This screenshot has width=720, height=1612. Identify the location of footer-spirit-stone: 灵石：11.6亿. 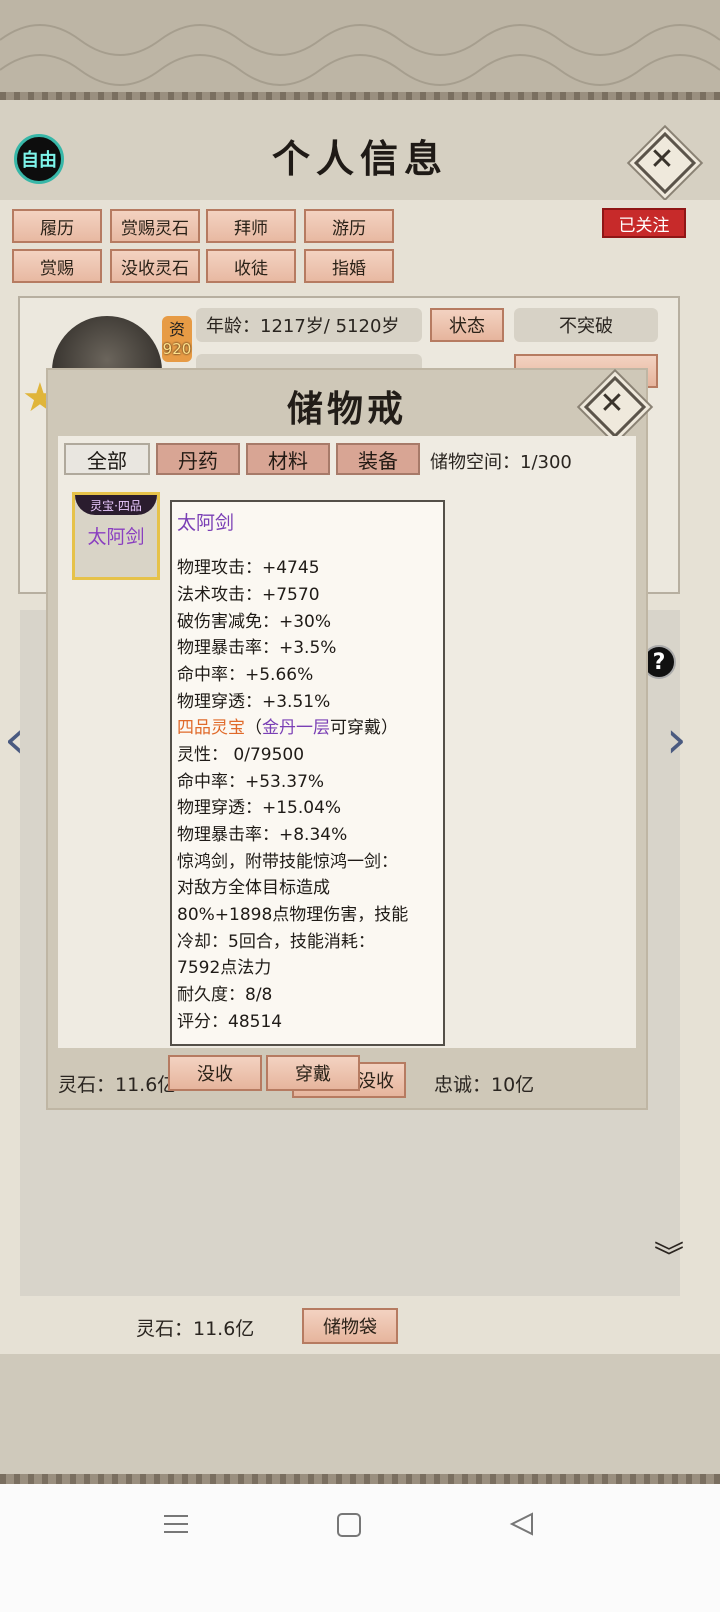
(195, 1329).